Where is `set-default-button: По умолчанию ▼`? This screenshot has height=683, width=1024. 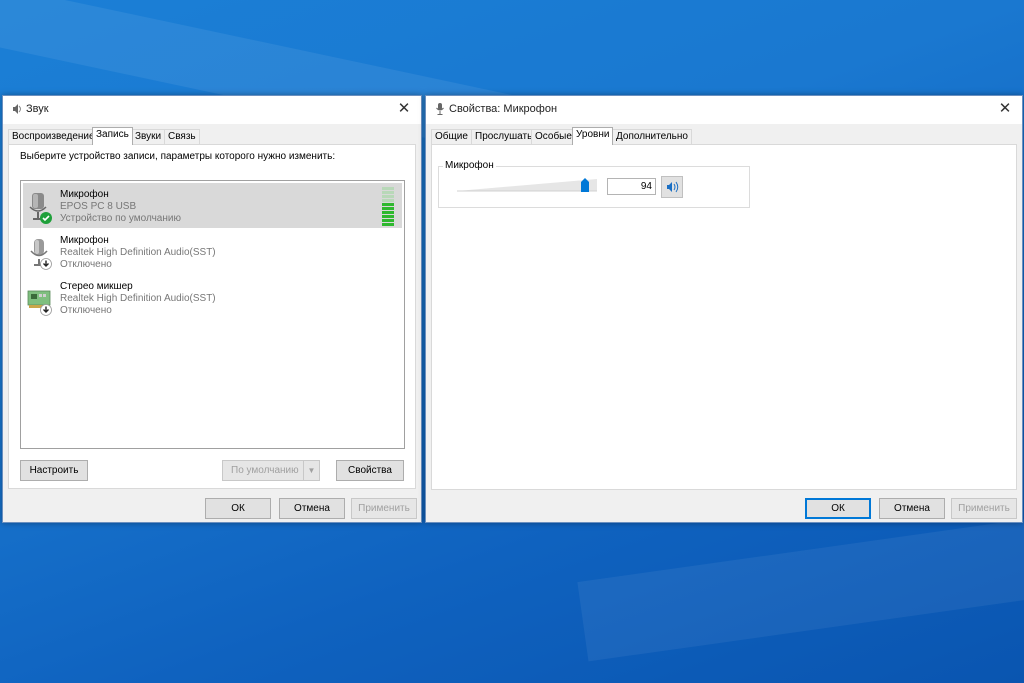
set-default-button: По умолчанию ▼ is located at coordinates (271, 470).